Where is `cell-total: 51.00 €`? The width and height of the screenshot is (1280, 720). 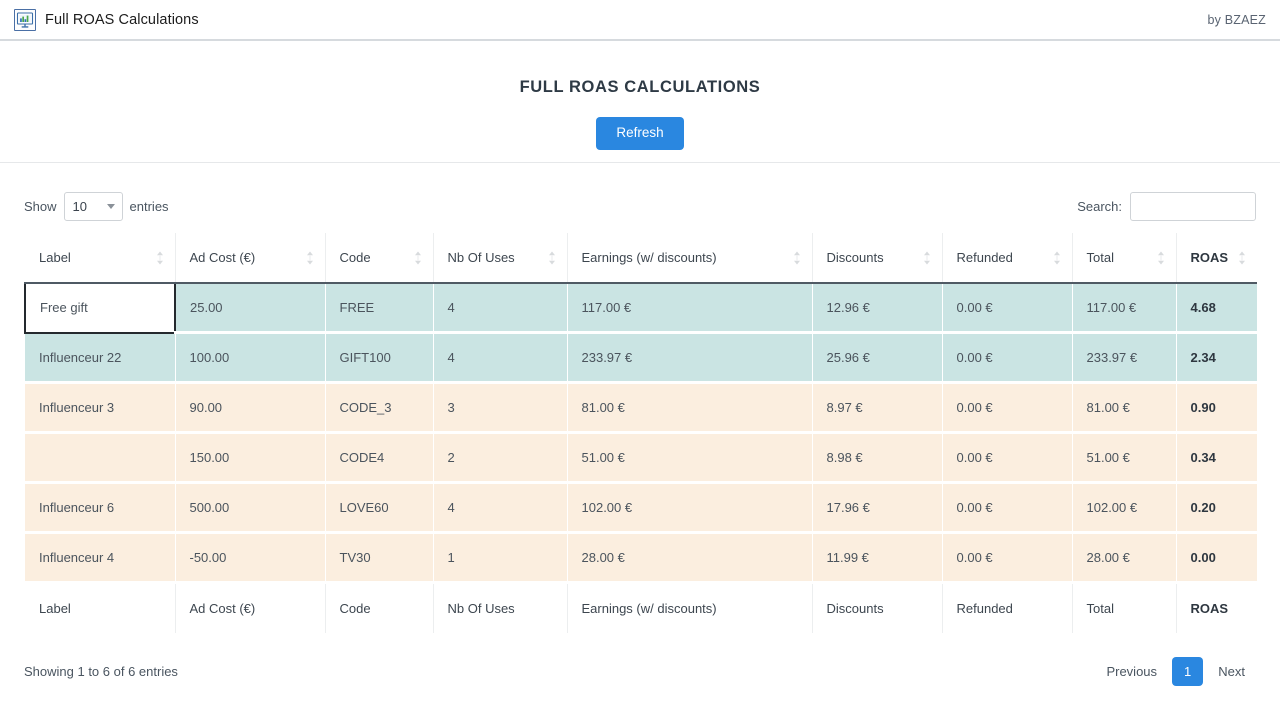 cell-total: 51.00 € is located at coordinates (1124, 458).